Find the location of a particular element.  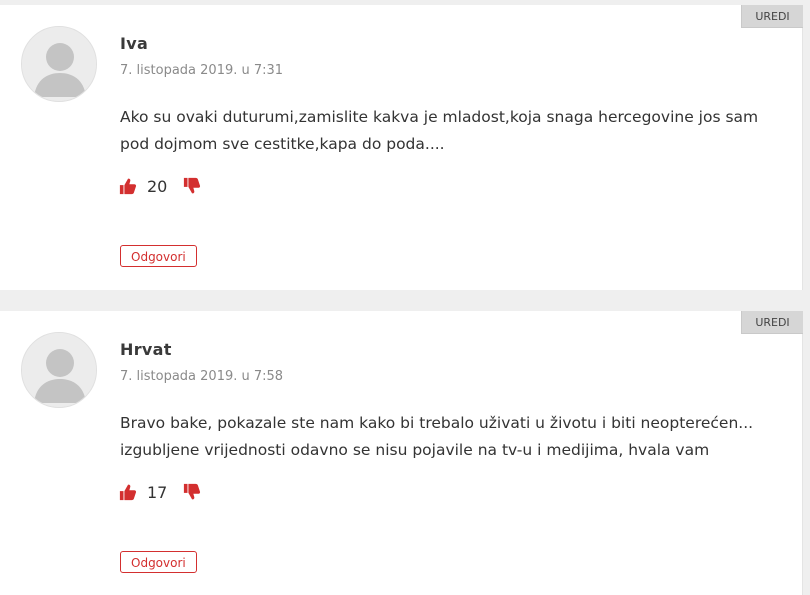

vote-bar: 17 is located at coordinates (160, 492).